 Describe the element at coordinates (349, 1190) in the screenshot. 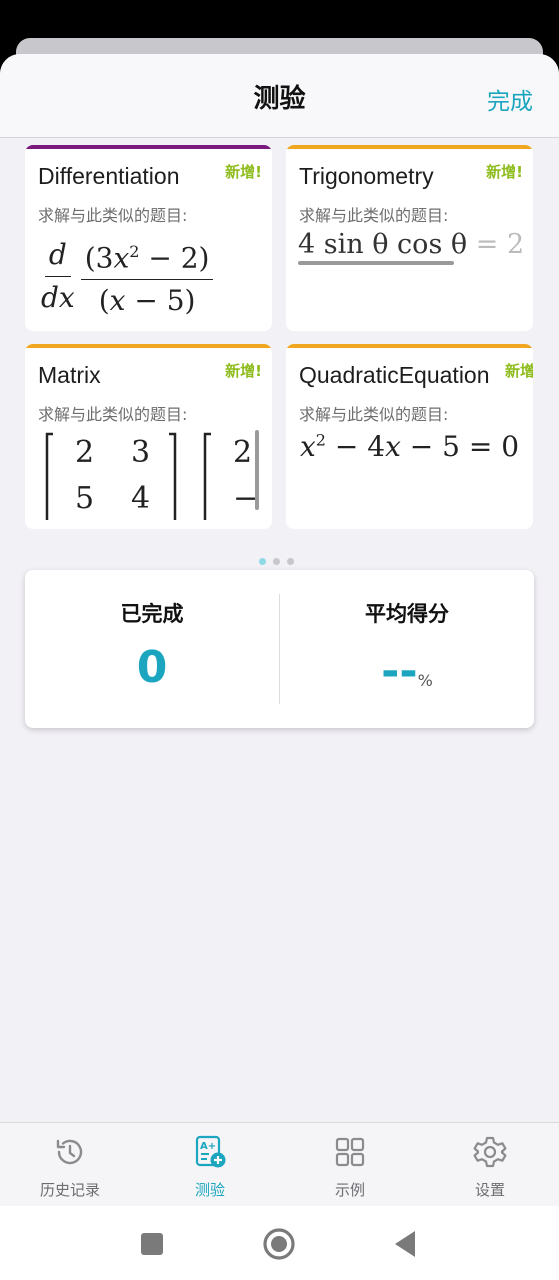

I see `tab-label: 示例` at that location.